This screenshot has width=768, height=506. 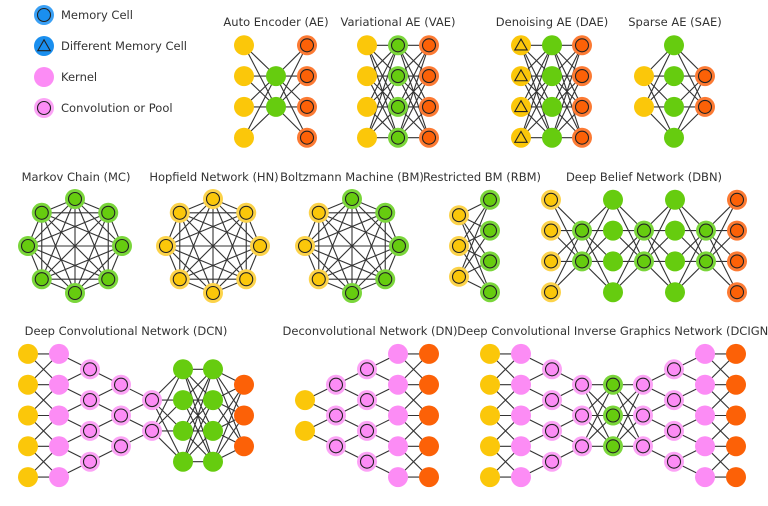 What do you see at coordinates (76, 177) in the screenshot?
I see `title-markov-chain: Markov Chain (MC)` at bounding box center [76, 177].